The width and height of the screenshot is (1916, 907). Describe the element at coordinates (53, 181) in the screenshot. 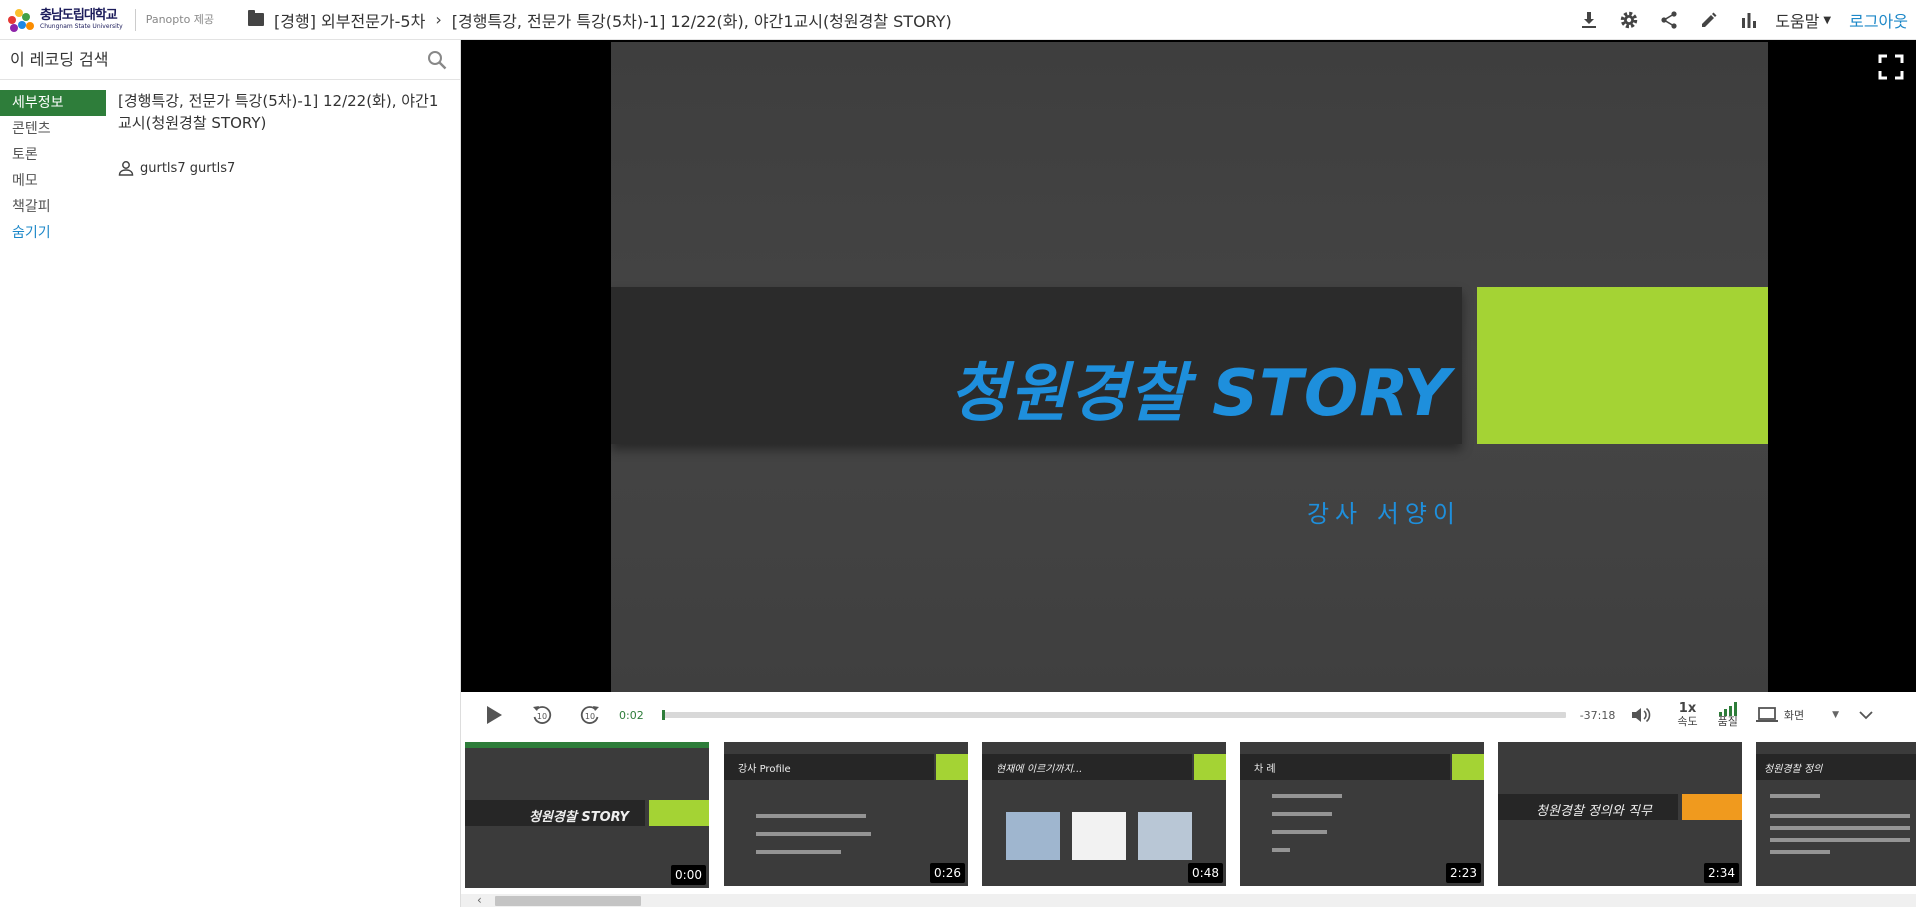

I see `sidebar-item-notes: 메모` at that location.